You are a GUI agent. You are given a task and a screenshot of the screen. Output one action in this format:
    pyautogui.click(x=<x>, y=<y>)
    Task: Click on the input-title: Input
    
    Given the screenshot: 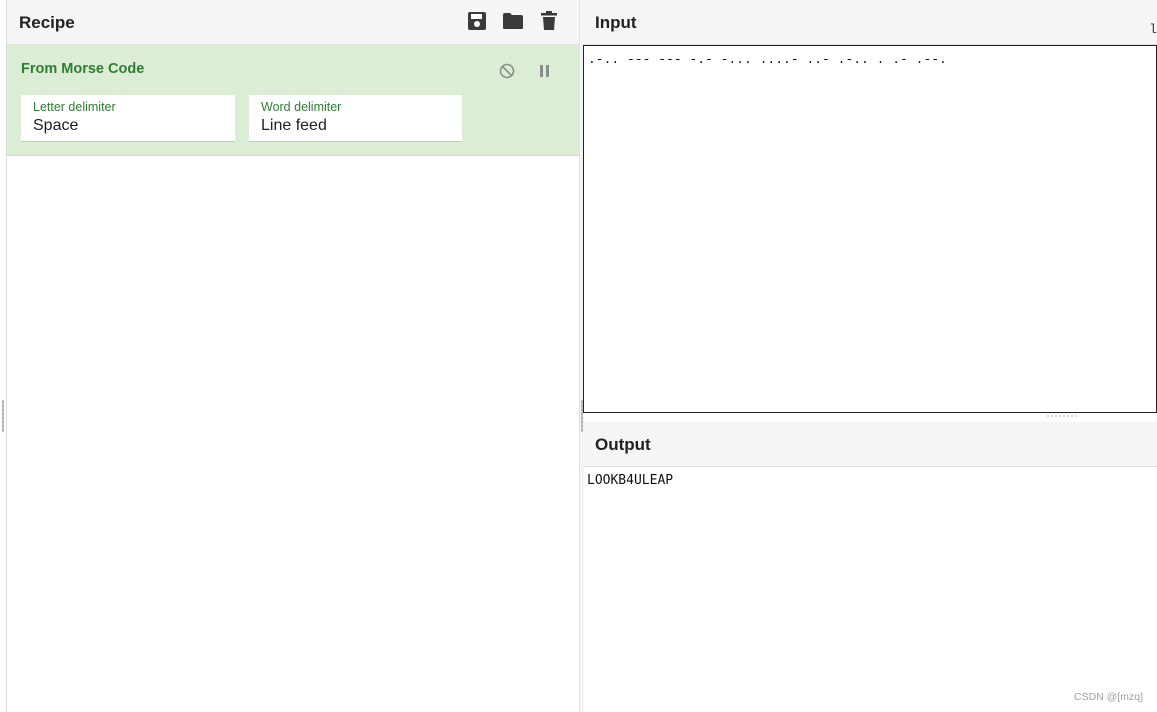 What is the action you would take?
    pyautogui.click(x=616, y=22)
    